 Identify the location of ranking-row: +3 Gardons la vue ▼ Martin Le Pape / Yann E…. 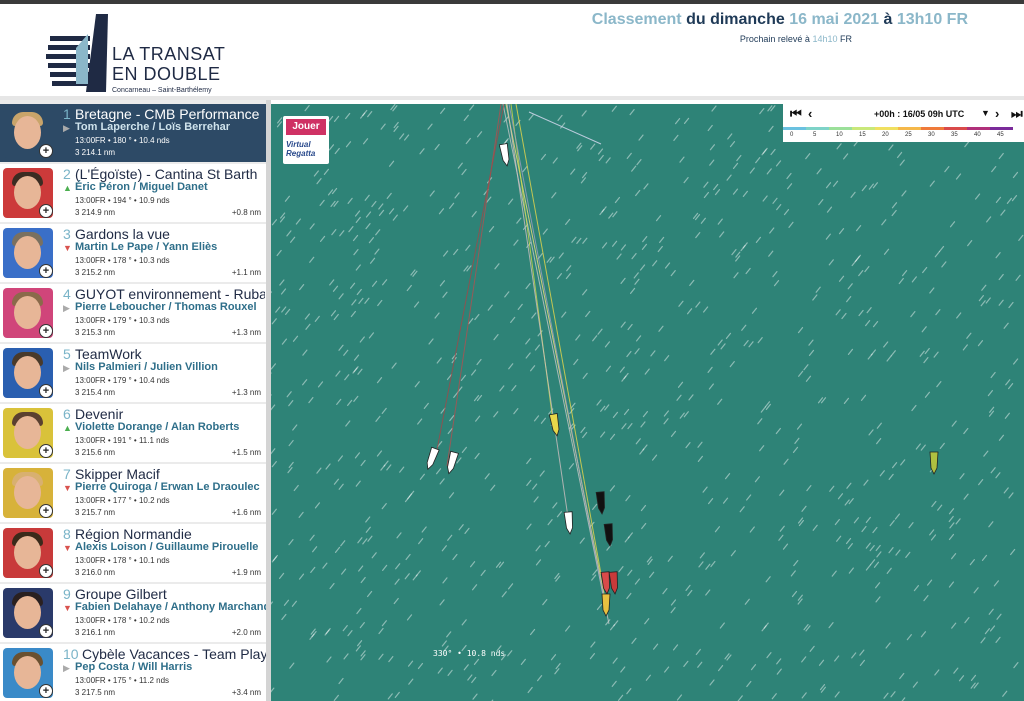
(133, 253).